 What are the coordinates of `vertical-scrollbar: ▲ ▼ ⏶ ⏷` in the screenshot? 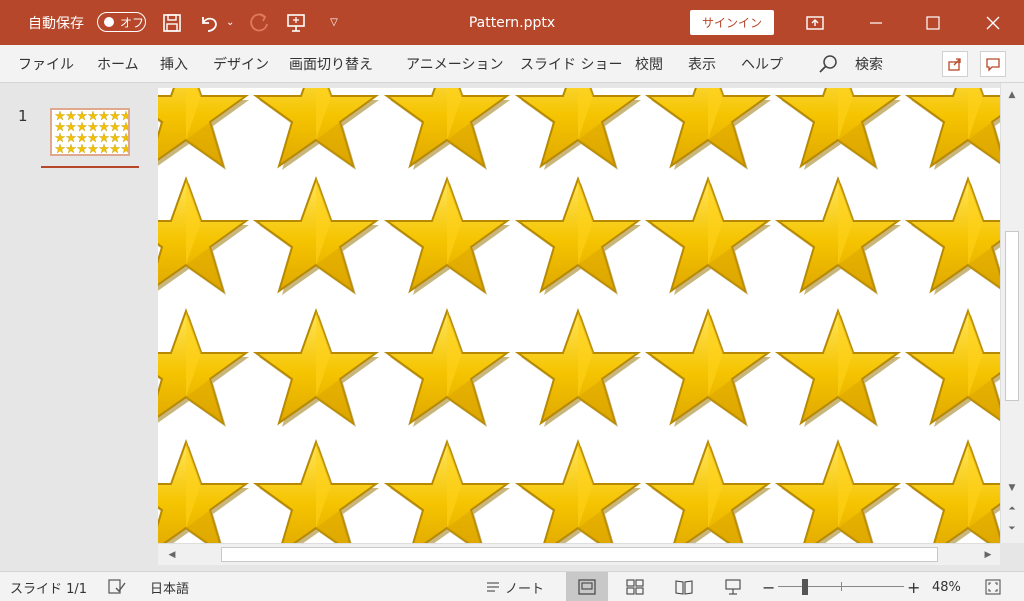 It's located at (1012, 313).